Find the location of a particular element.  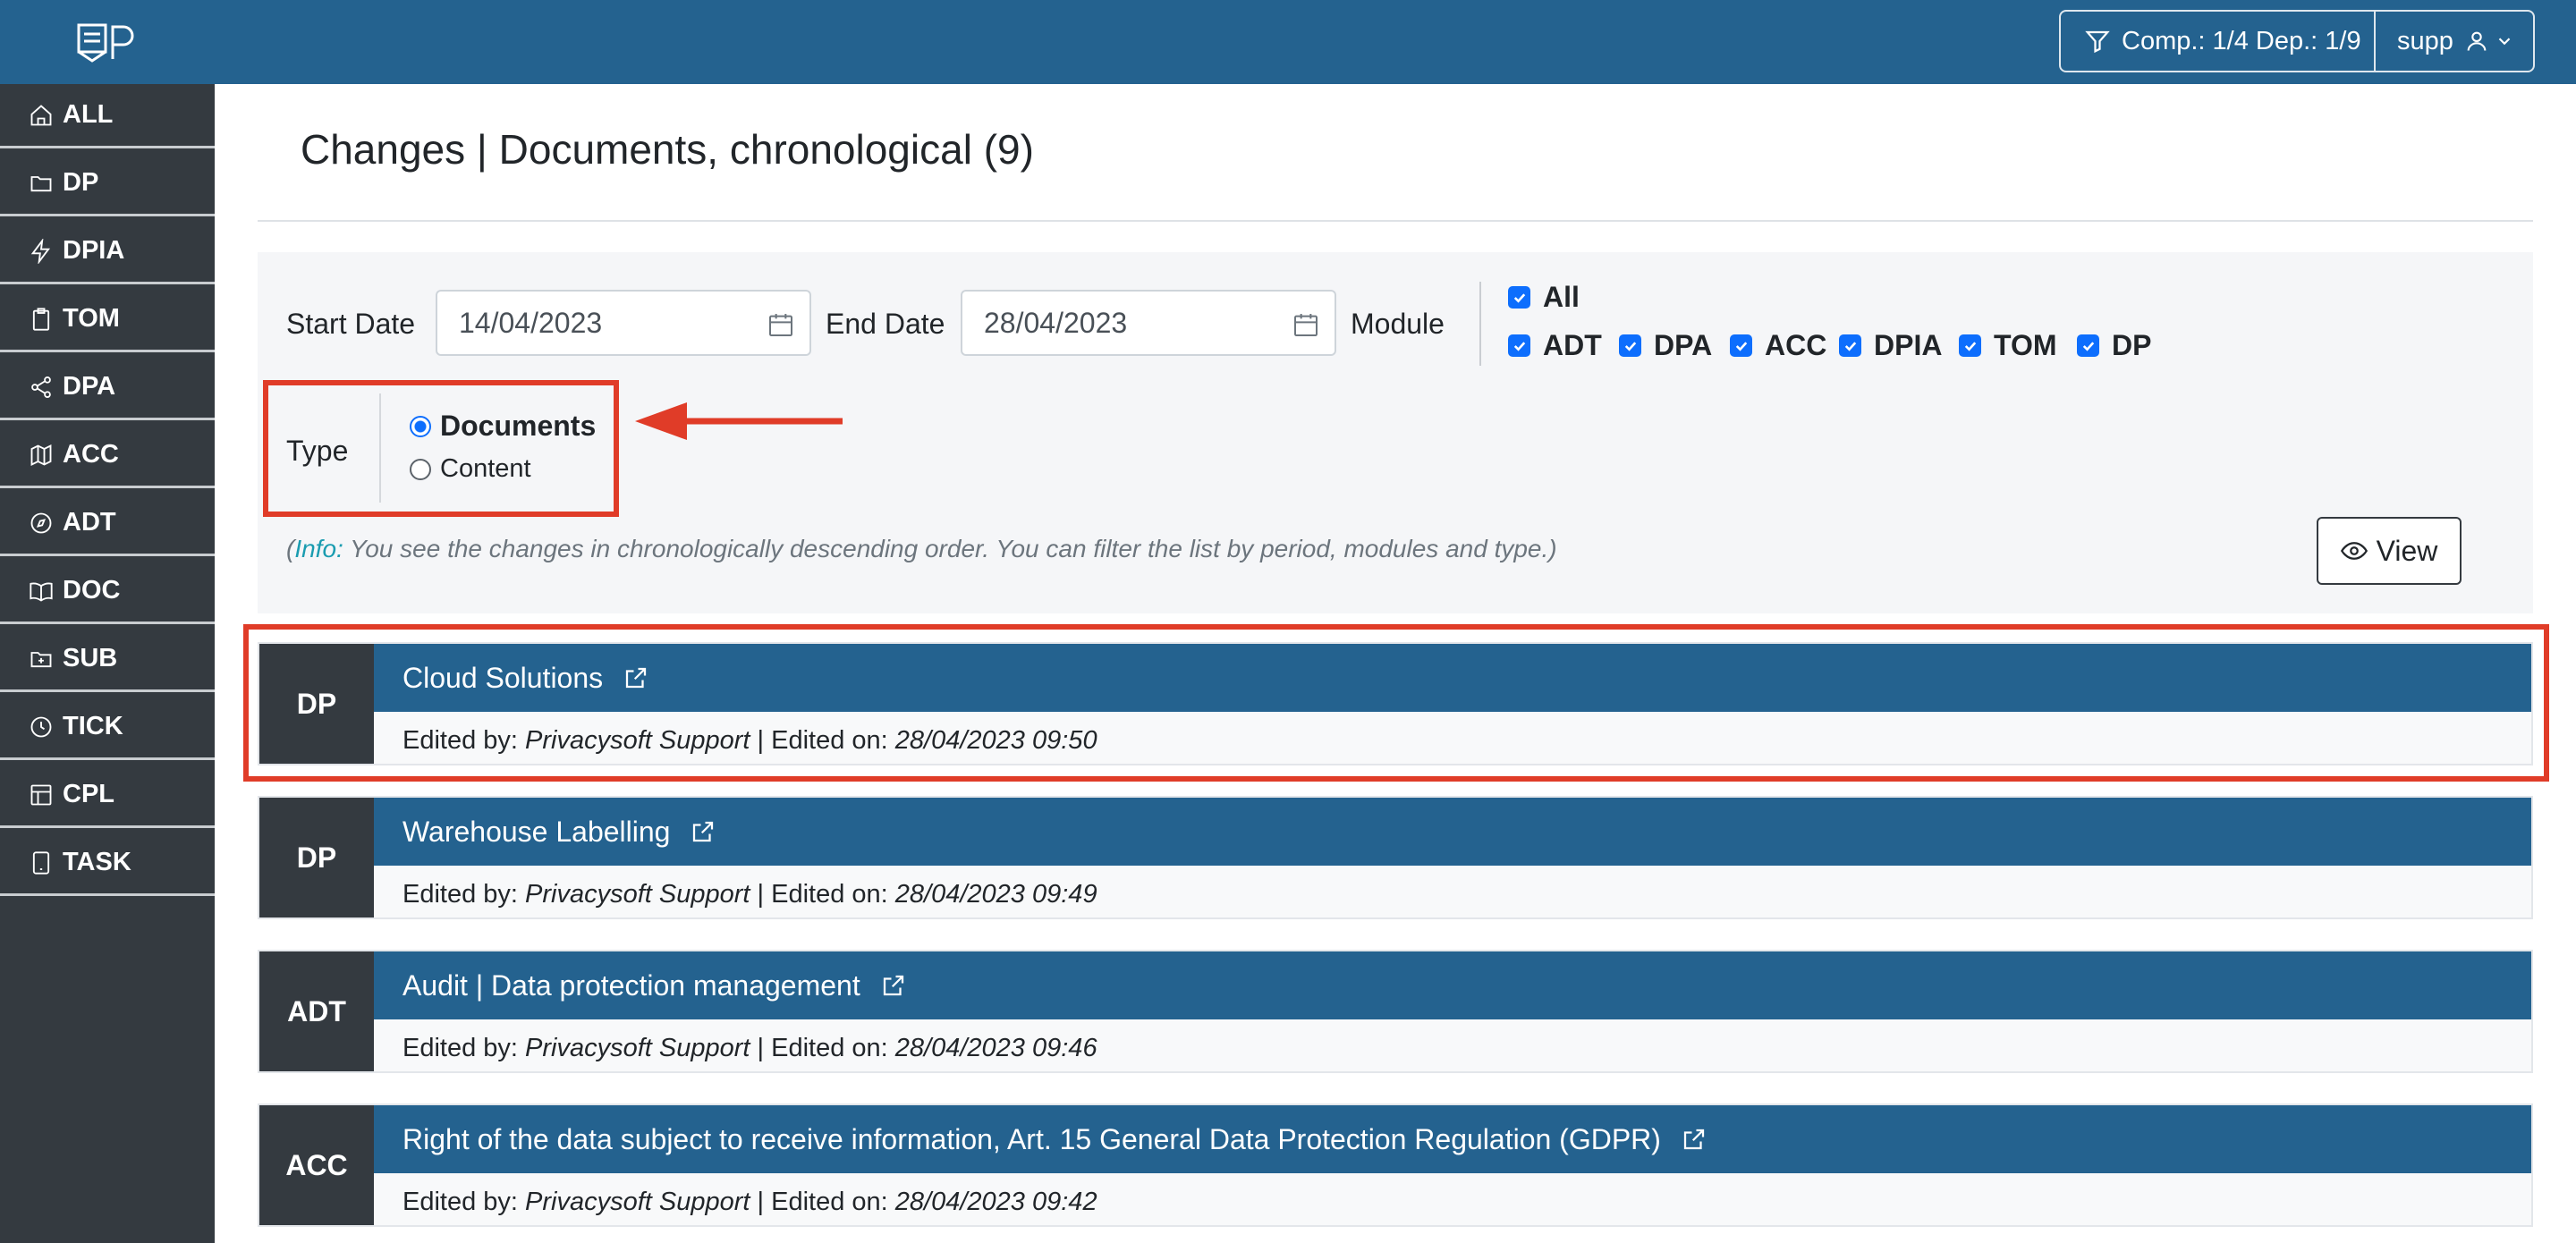

highlight-annotation-box is located at coordinates (1396, 703).